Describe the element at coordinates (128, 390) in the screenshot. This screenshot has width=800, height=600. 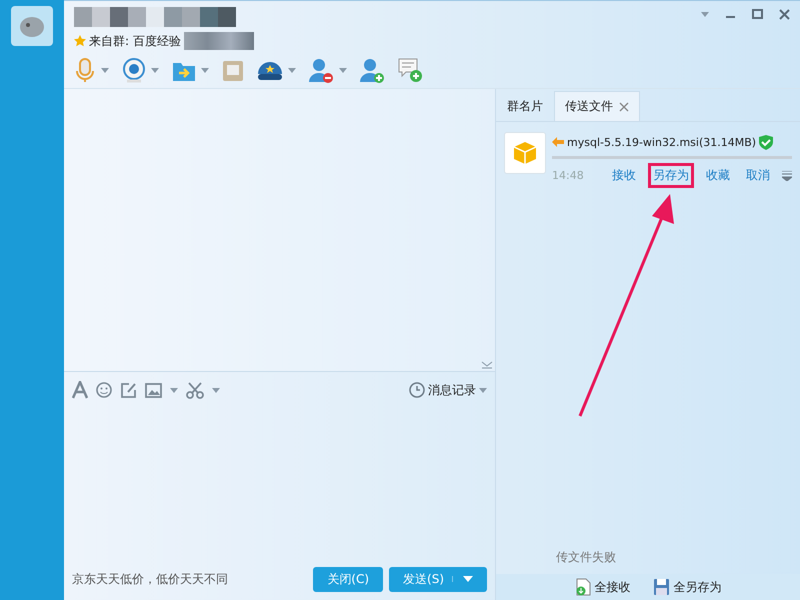
I see `edit-icon` at that location.